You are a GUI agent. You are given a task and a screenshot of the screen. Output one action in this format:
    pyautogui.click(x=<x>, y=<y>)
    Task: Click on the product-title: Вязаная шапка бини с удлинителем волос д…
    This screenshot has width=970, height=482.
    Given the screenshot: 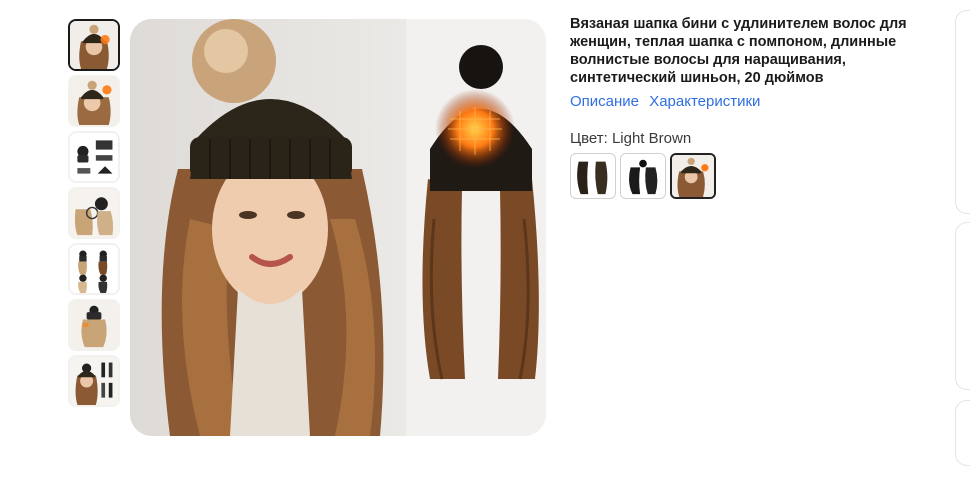 What is the action you would take?
    pyautogui.click(x=738, y=51)
    